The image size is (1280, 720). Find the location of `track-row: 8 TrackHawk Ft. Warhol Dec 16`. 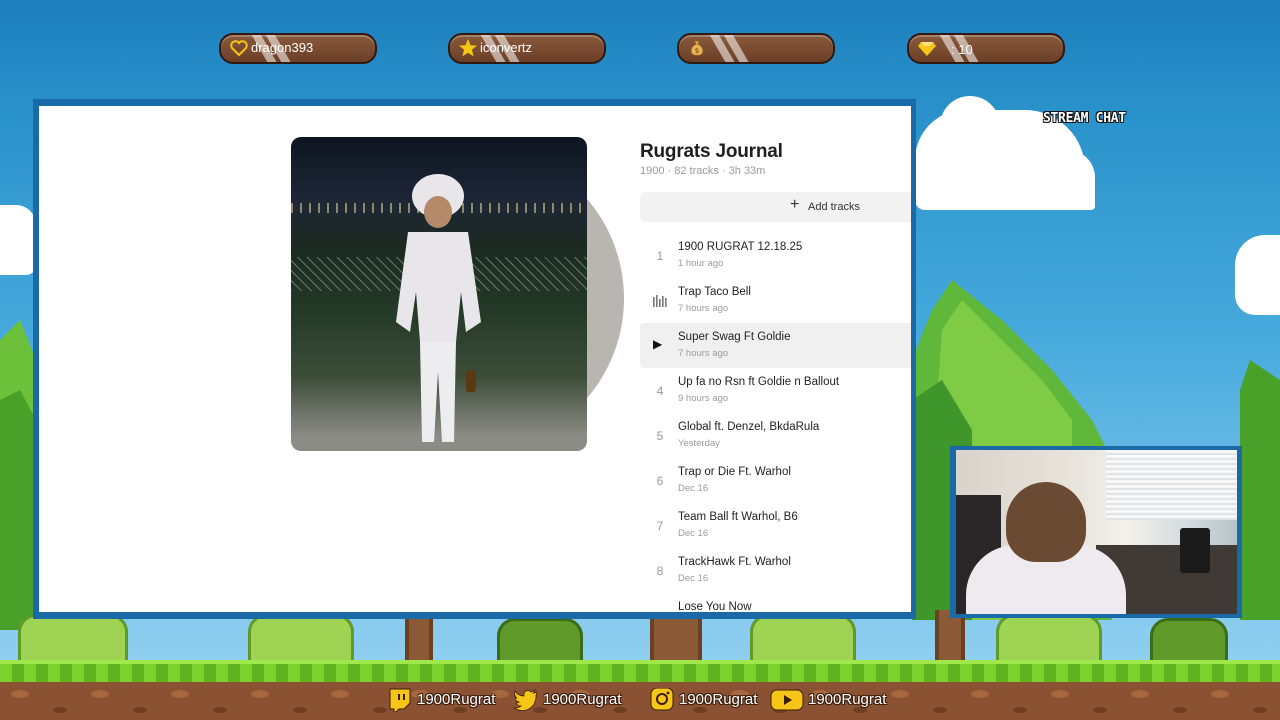

track-row: 8 TrackHawk Ft. Warhol Dec 16 is located at coordinates (775, 570).